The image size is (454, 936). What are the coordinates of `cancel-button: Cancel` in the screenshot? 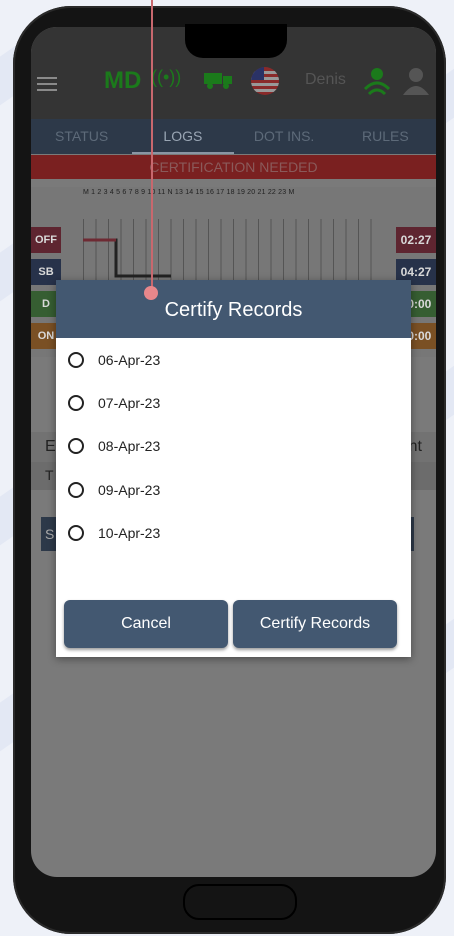 It's located at (146, 624).